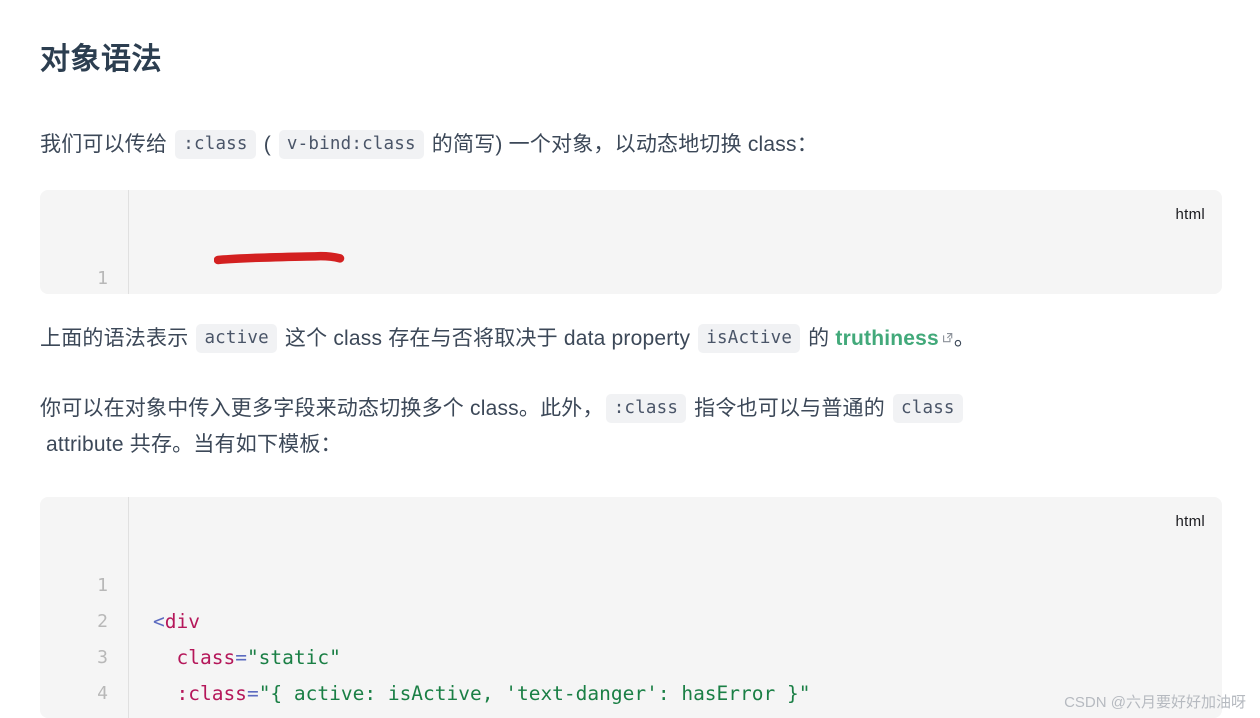  What do you see at coordinates (631, 672) in the screenshot?
I see `code-line: 4 ></div>` at bounding box center [631, 672].